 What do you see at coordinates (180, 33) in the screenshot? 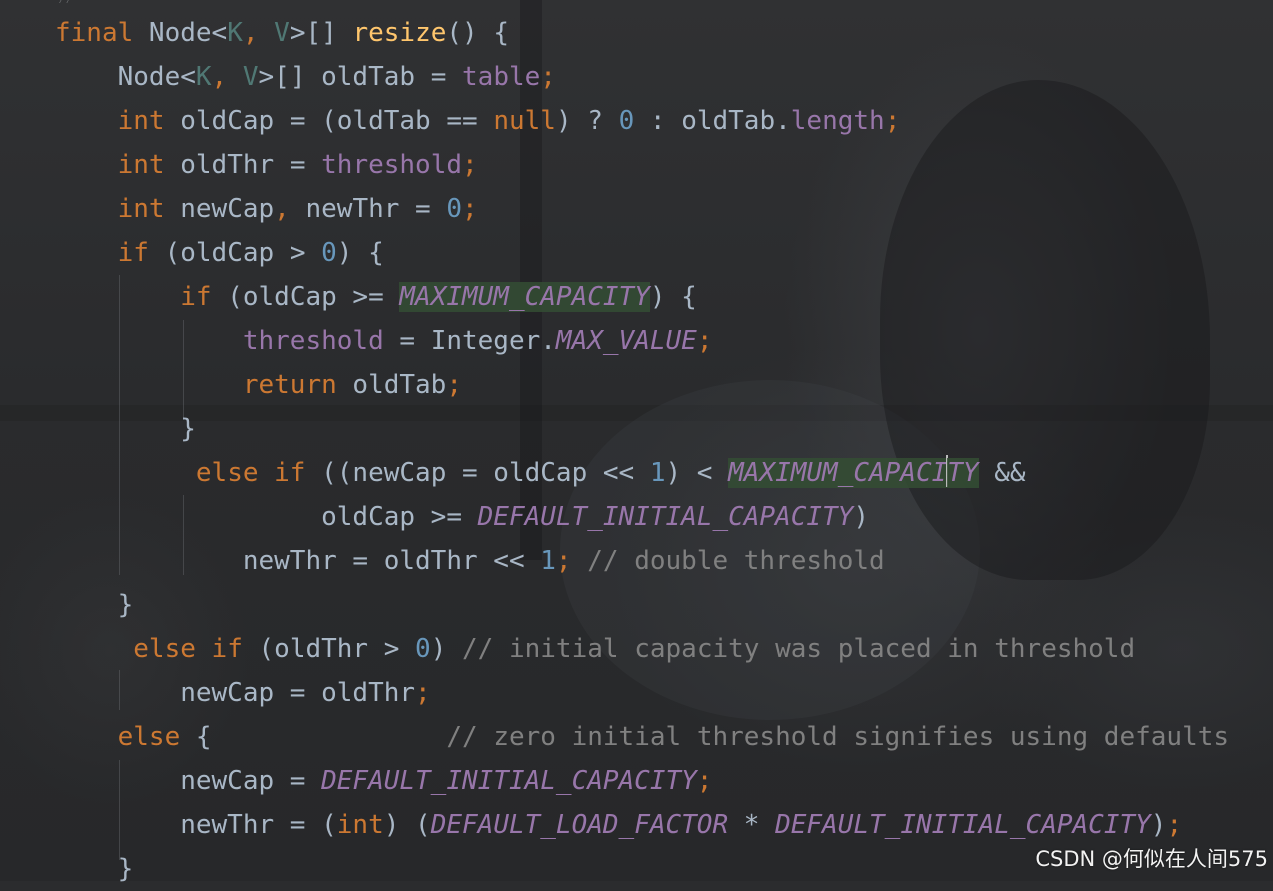
I see `code-token: Node<` at bounding box center [180, 33].